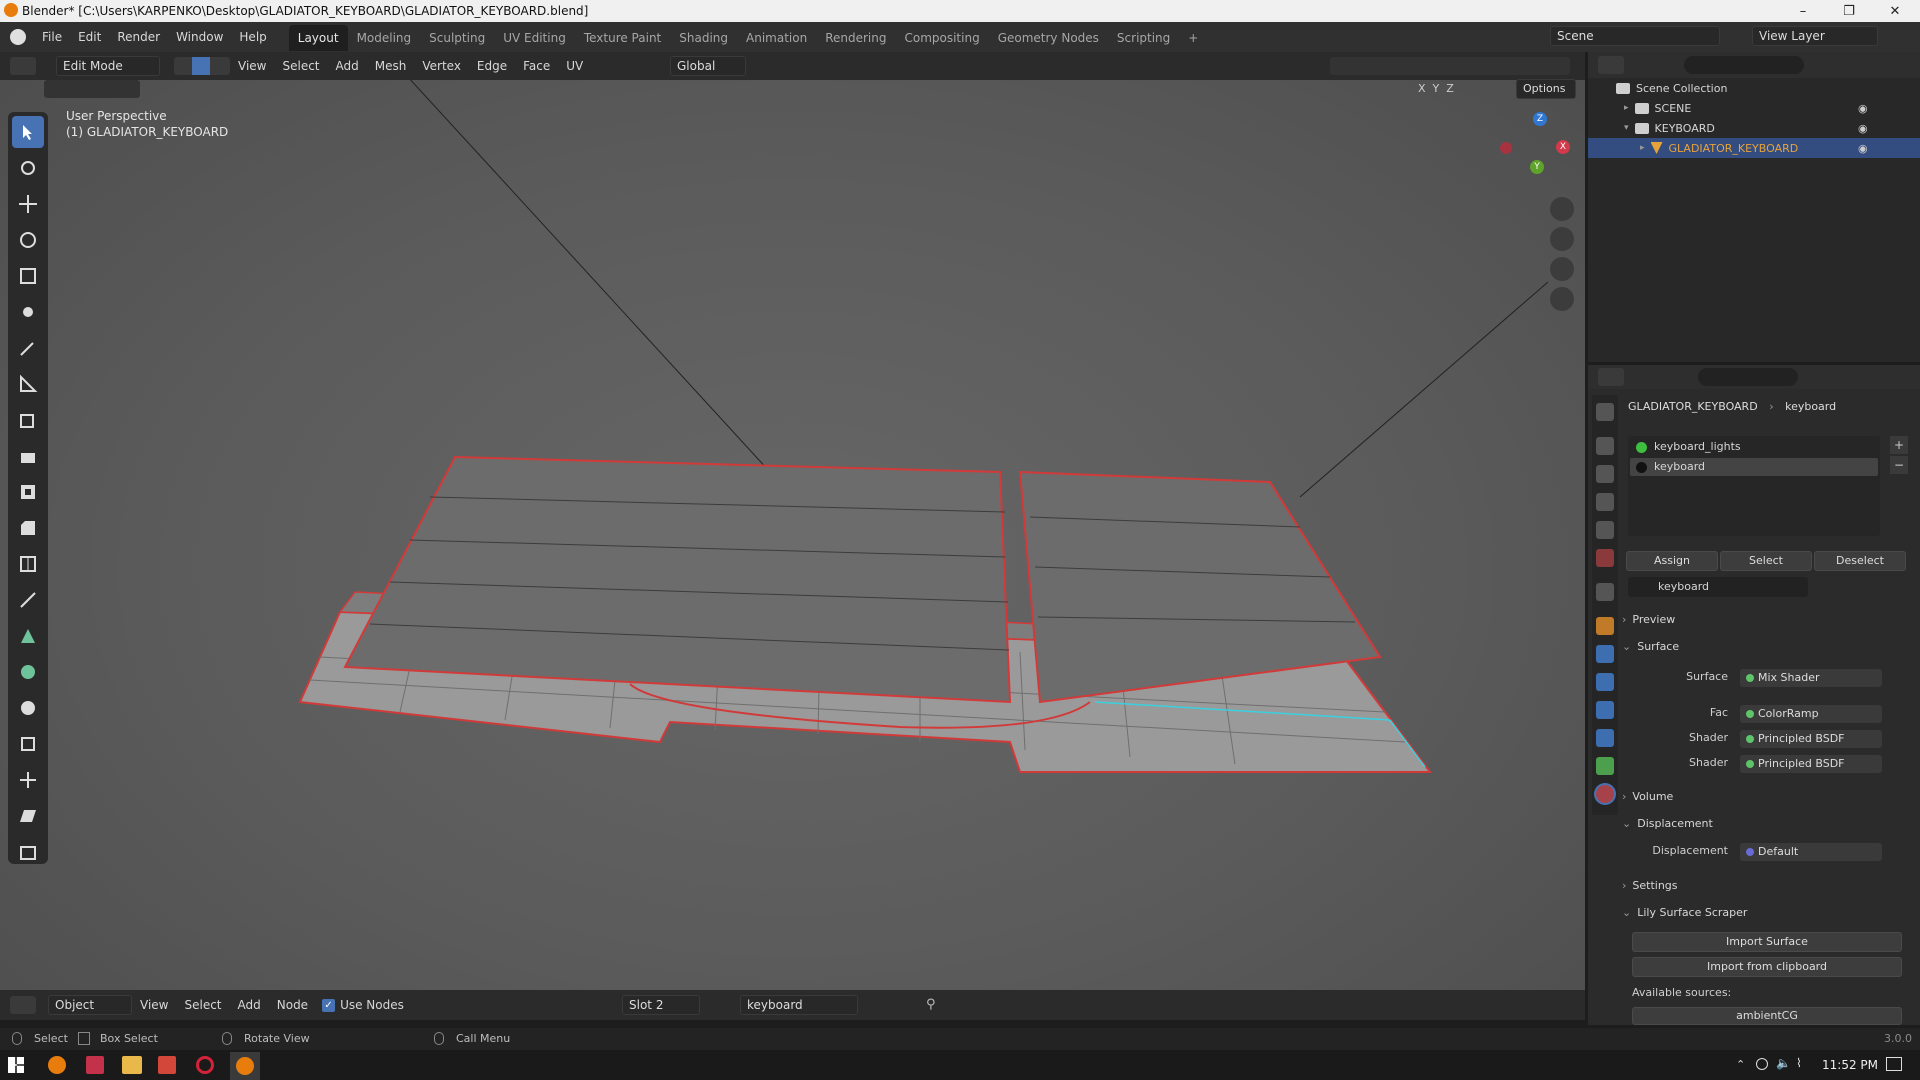 The height and width of the screenshot is (1080, 1920). Describe the element at coordinates (28, 816) in the screenshot. I see `shear-tool` at that location.